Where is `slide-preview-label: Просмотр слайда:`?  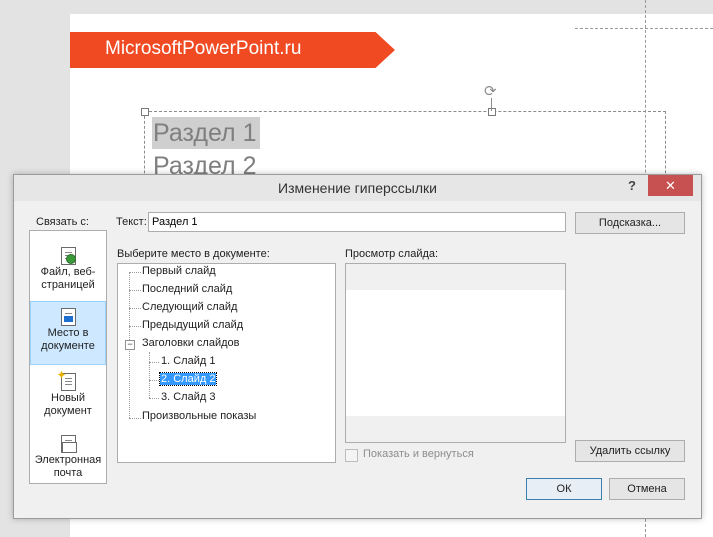
slide-preview-label: Просмотр слайда: is located at coordinates (392, 254).